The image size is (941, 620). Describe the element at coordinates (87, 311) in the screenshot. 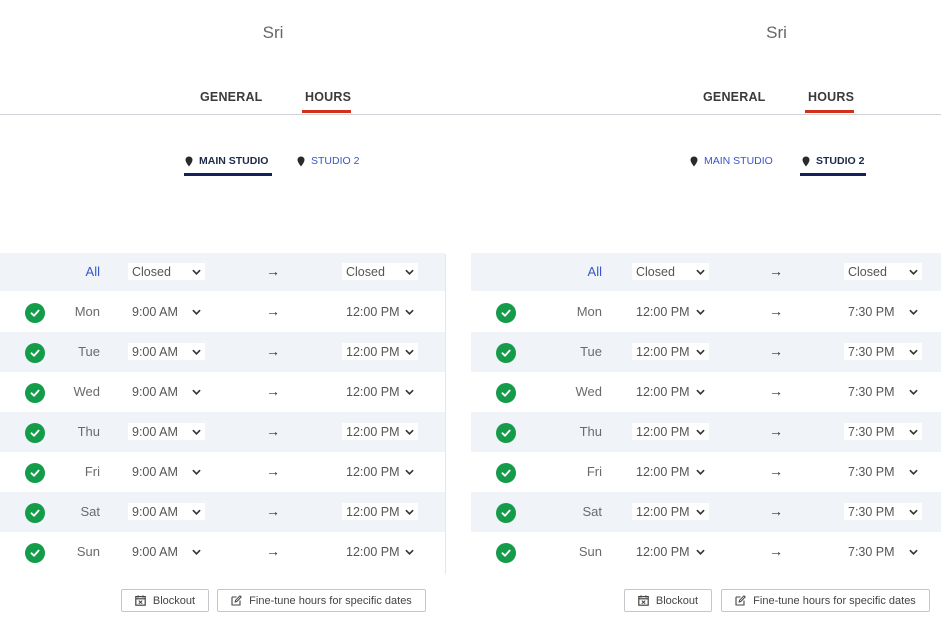

I see `day-label: Mon` at that location.